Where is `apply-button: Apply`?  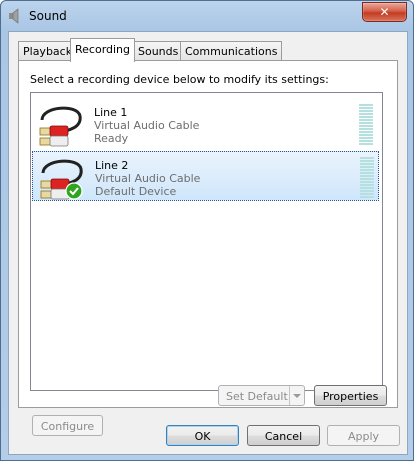 apply-button: Apply is located at coordinates (363, 435).